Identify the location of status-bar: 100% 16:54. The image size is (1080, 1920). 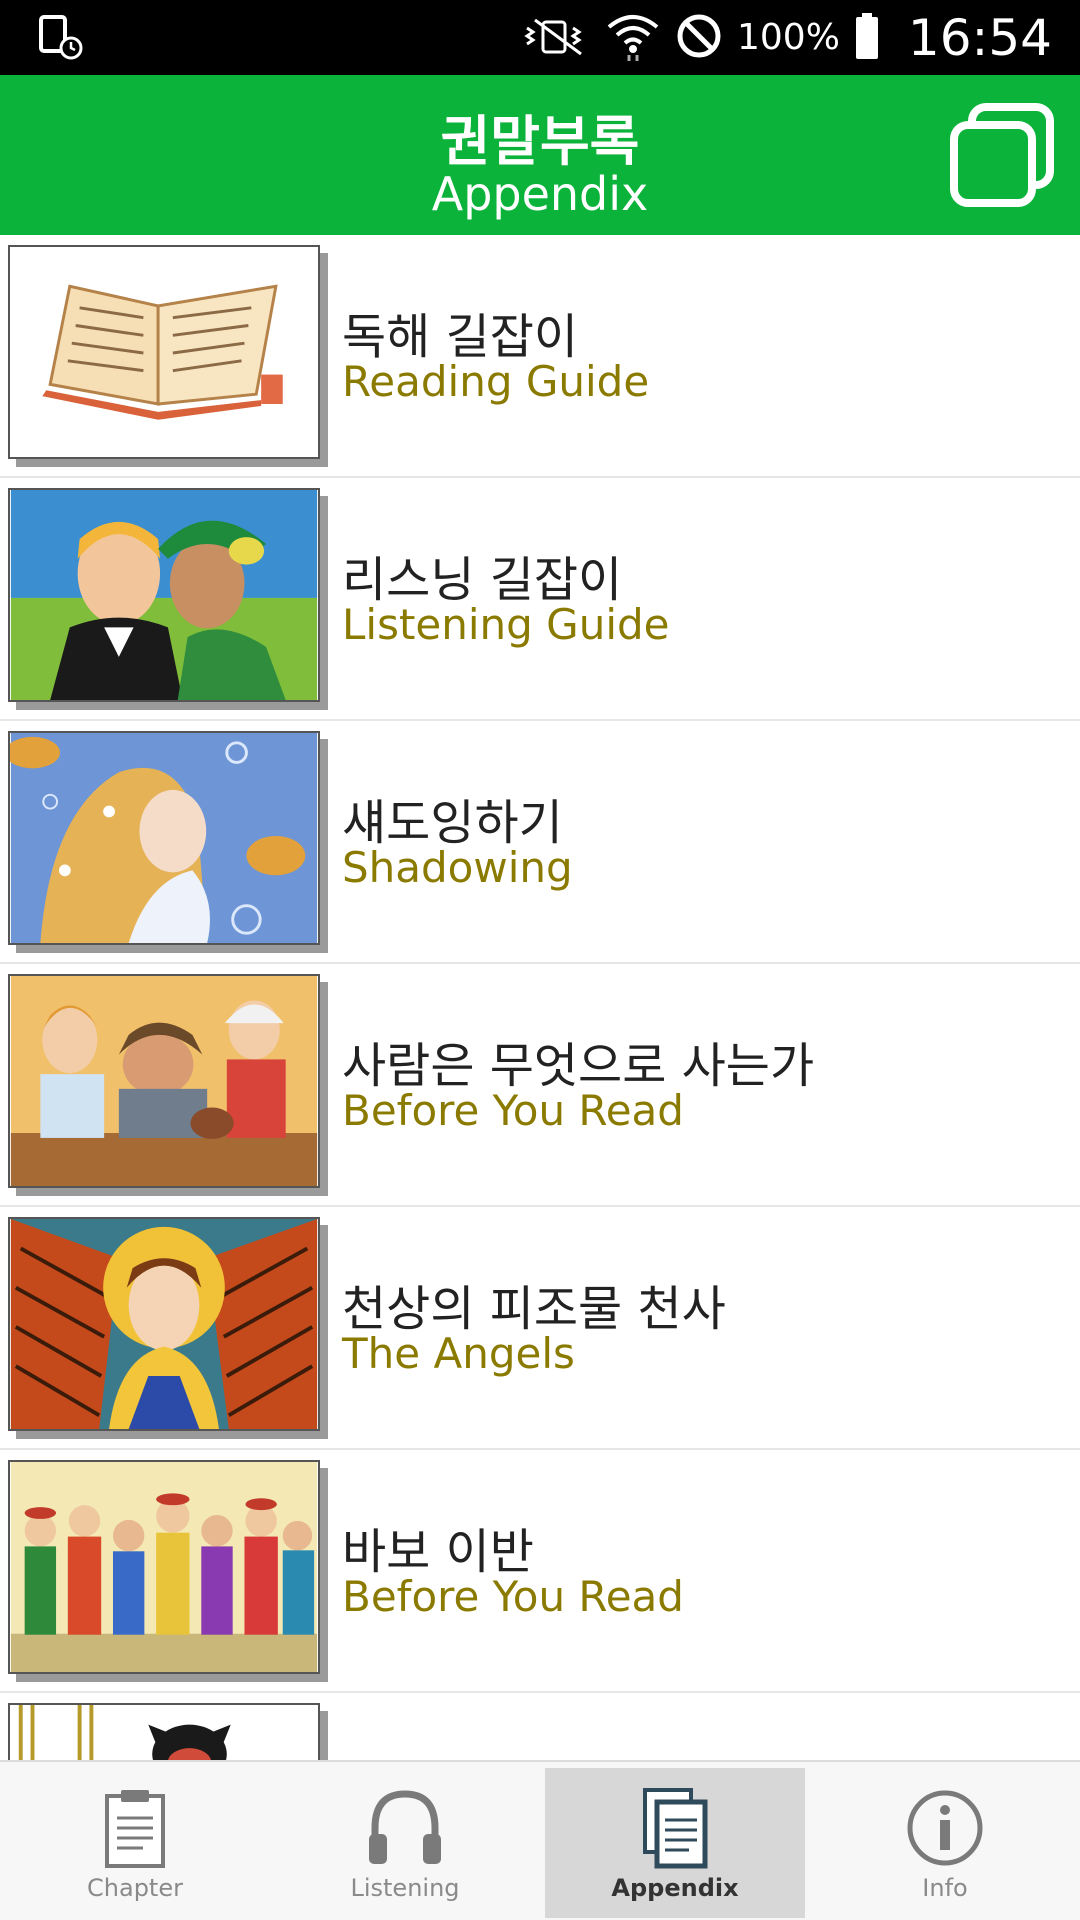
(540, 37).